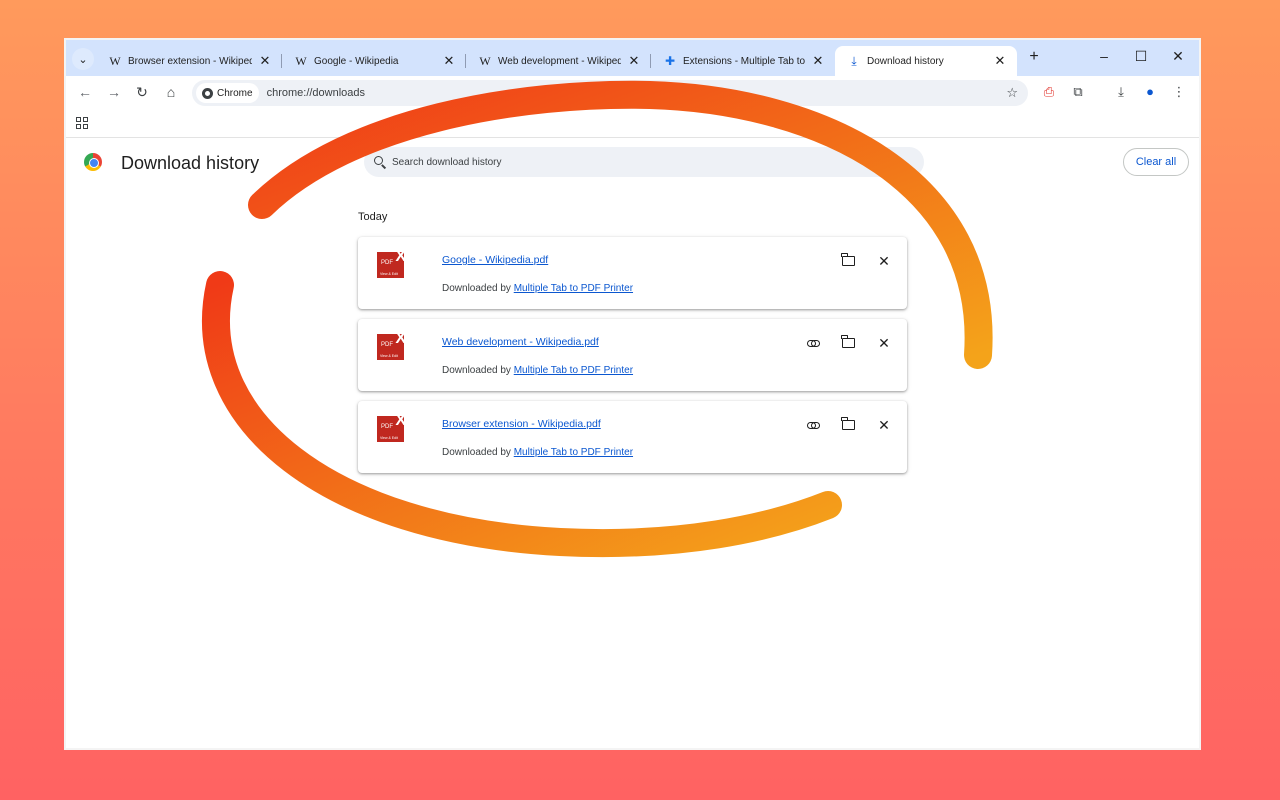 This screenshot has height=800, width=1280. What do you see at coordinates (207, 93) in the screenshot?
I see `chrome-icon` at bounding box center [207, 93].